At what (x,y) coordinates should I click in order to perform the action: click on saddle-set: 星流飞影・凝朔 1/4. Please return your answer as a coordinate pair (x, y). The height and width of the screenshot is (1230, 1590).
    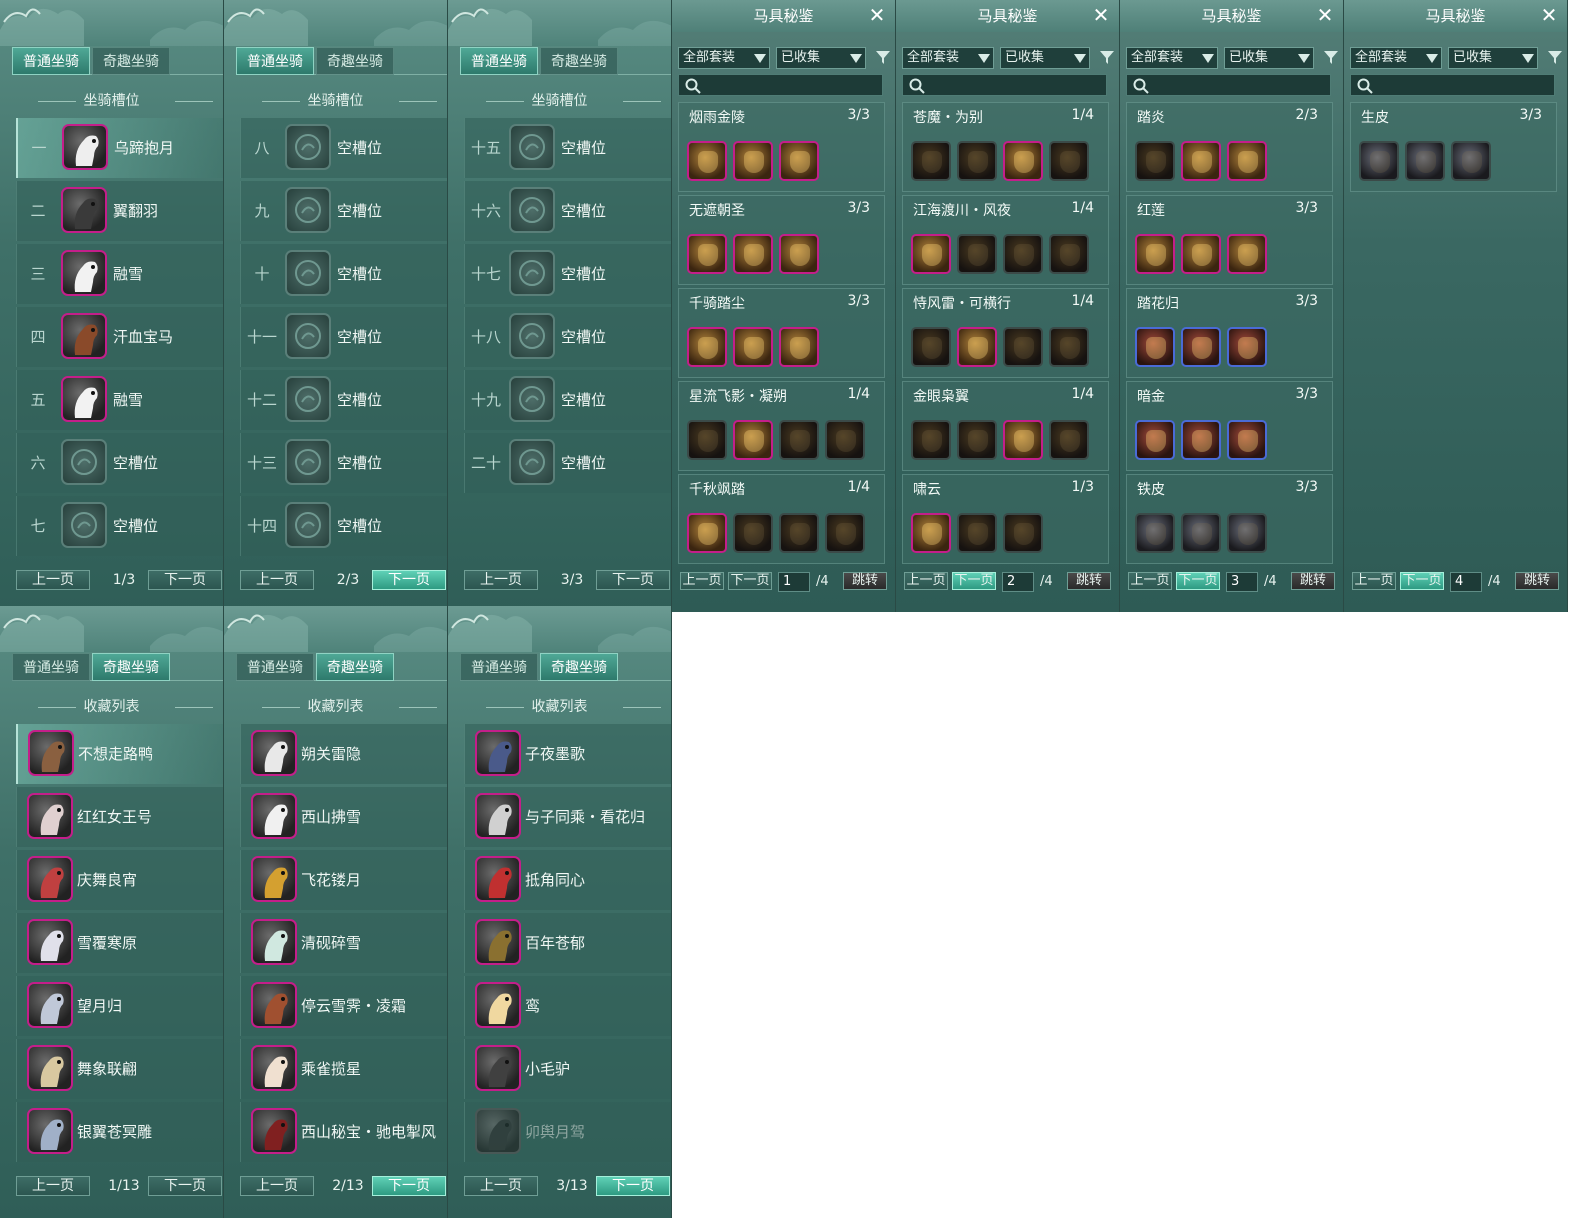
    Looking at the image, I should click on (781, 426).